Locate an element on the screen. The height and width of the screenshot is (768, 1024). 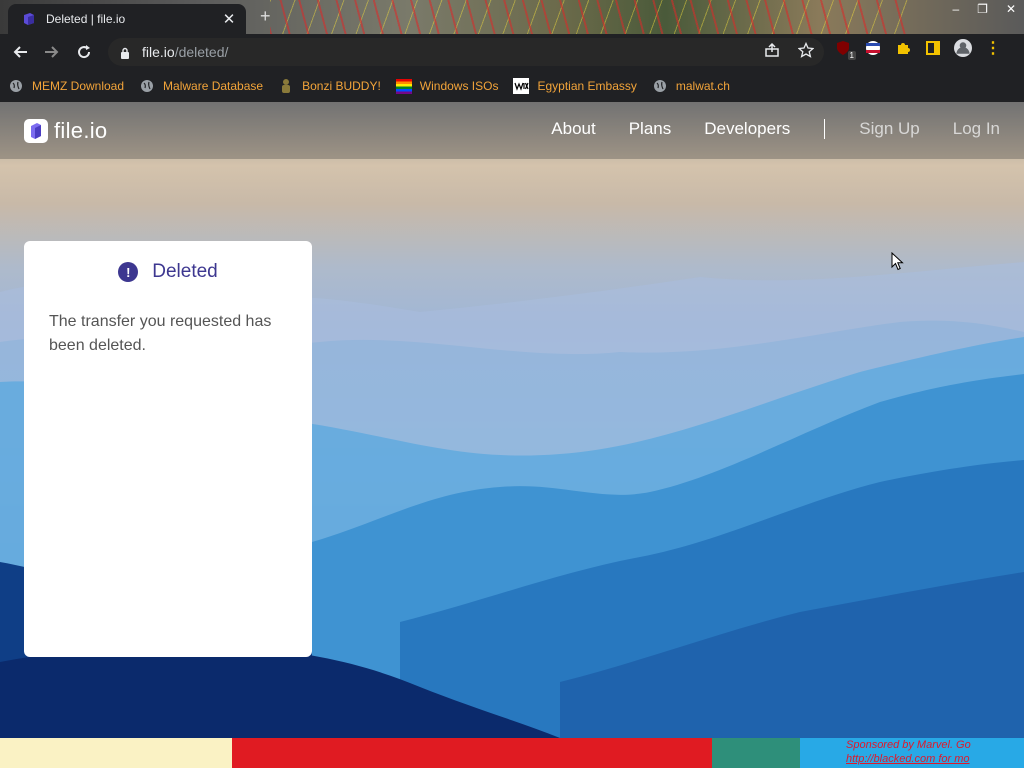
nav-about: About is located at coordinates (573, 129).